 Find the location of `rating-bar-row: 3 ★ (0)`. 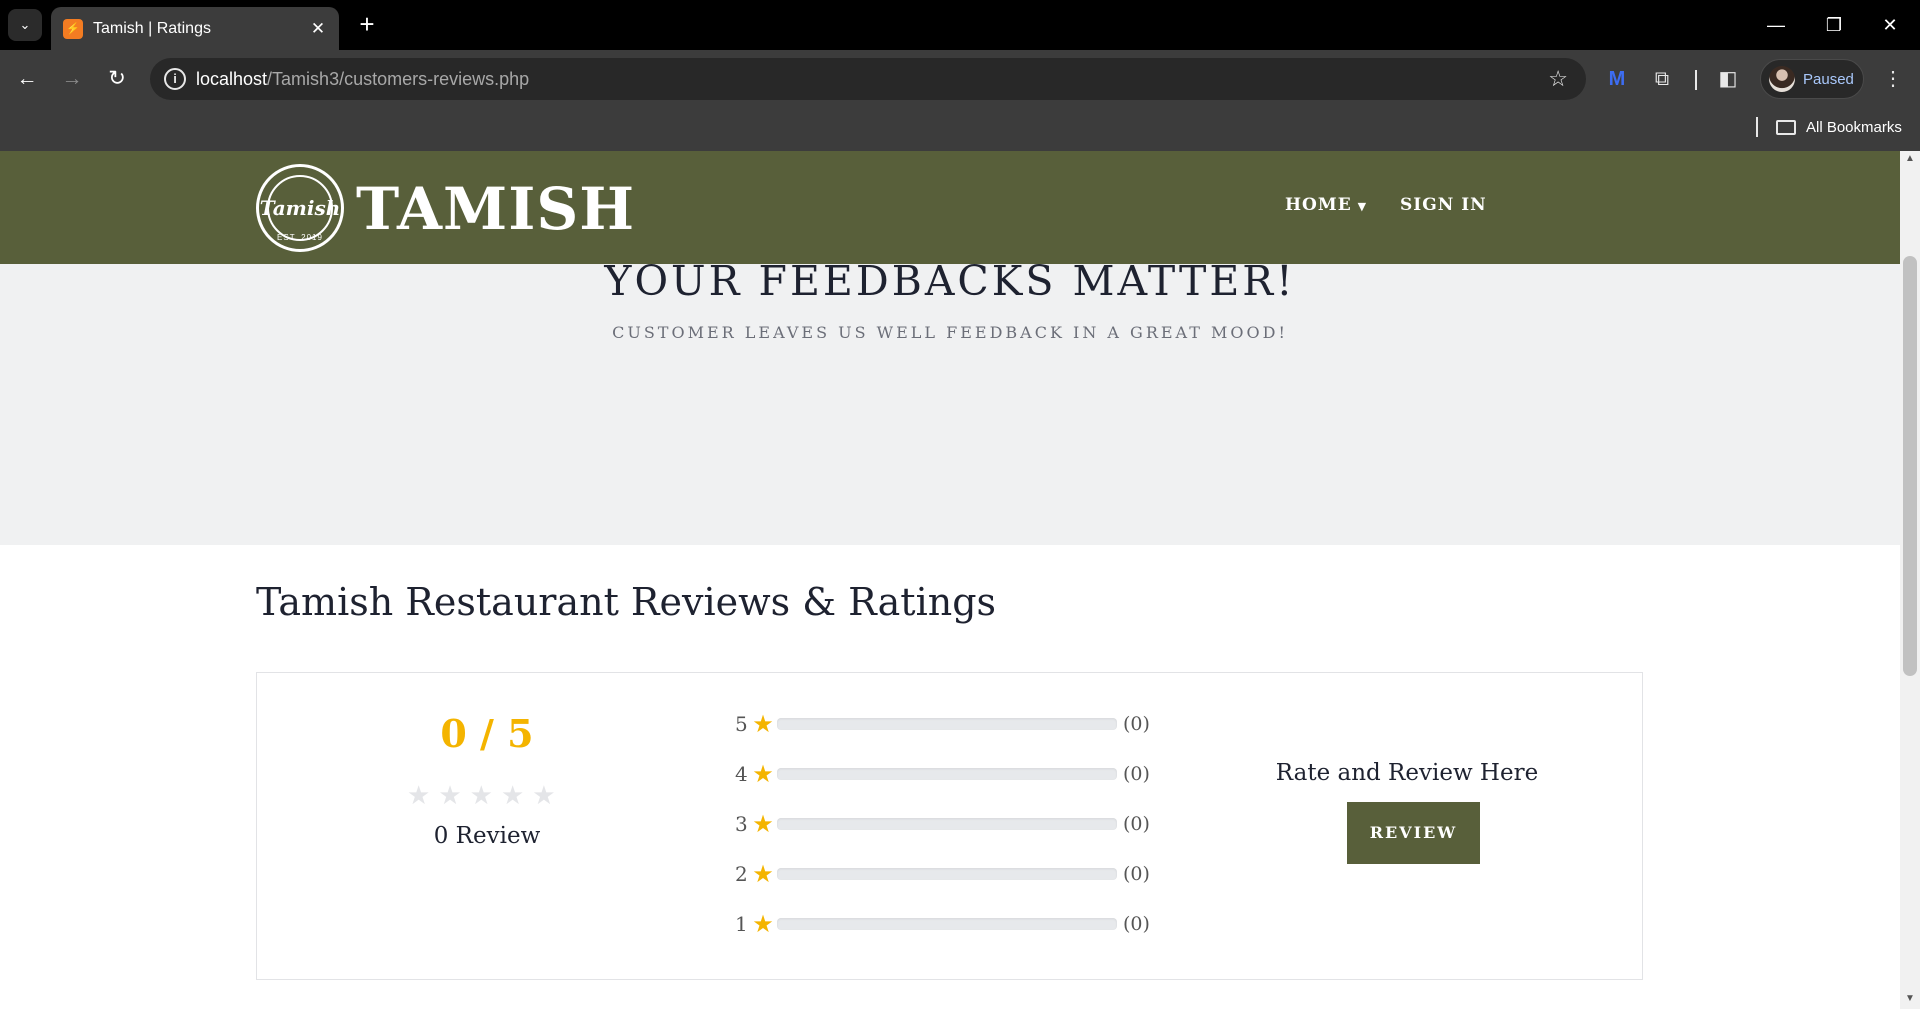

rating-bar-row: 3 ★ (0) is located at coordinates (942, 824).